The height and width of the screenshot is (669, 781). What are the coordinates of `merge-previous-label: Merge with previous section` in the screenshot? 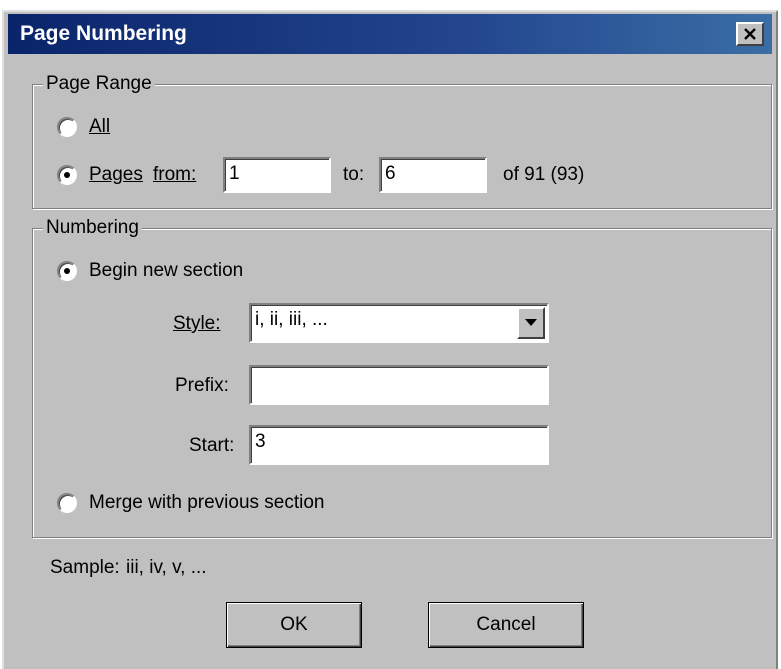 It's located at (207, 503).